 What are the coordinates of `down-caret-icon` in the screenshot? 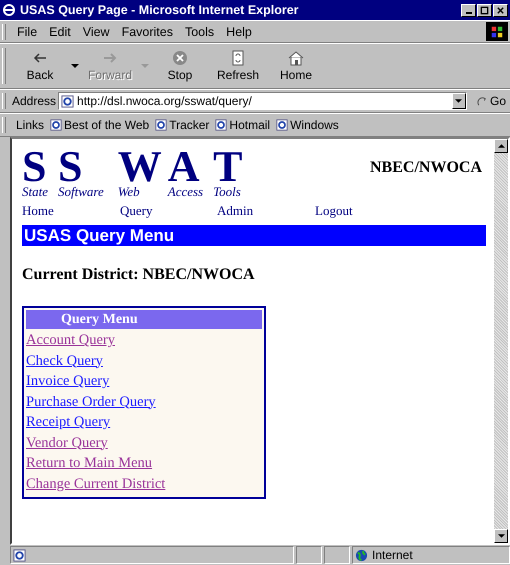 It's located at (501, 536).